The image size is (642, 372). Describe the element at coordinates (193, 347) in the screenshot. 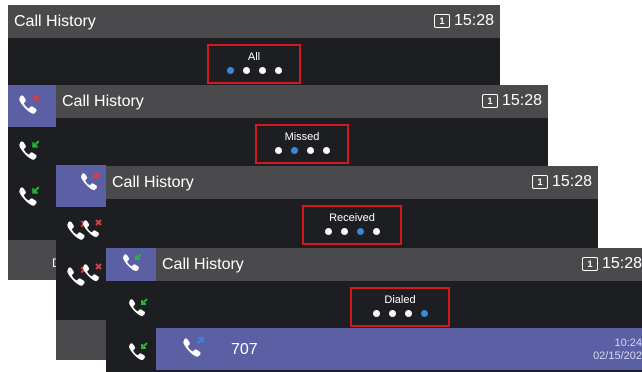

I see `dialed-call-icon` at that location.